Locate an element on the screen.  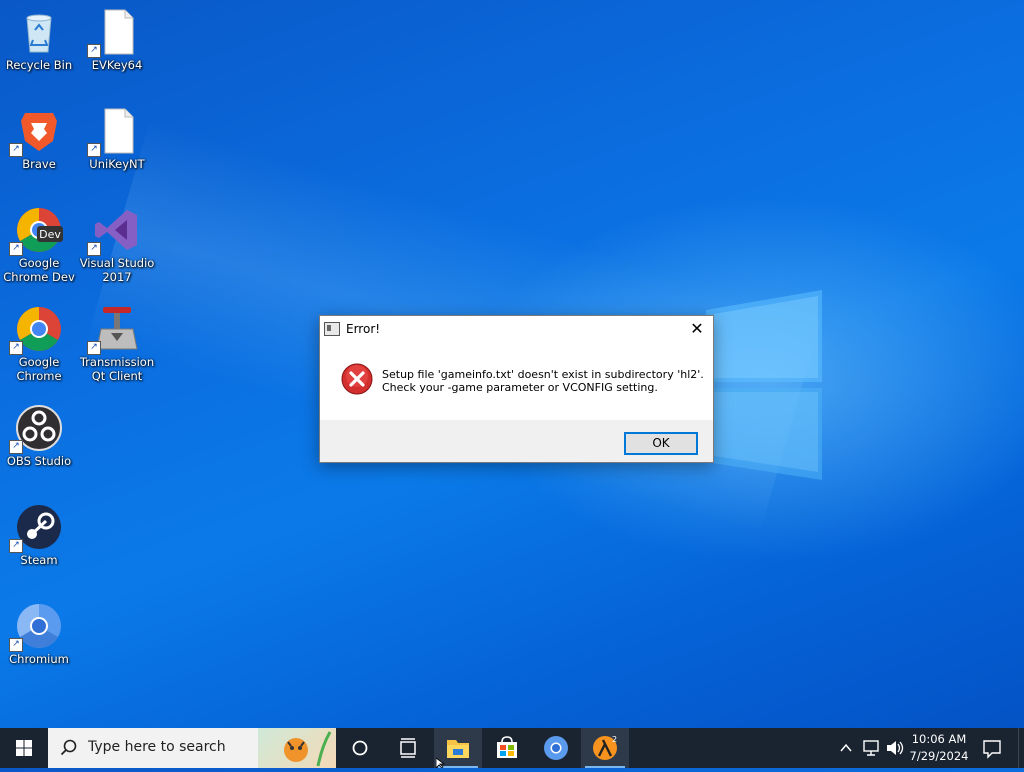
search-icon is located at coordinates (68, 747).